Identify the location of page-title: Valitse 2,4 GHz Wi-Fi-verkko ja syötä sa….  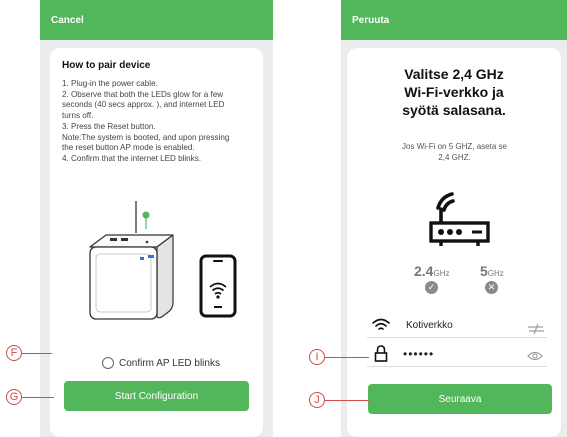
(454, 92).